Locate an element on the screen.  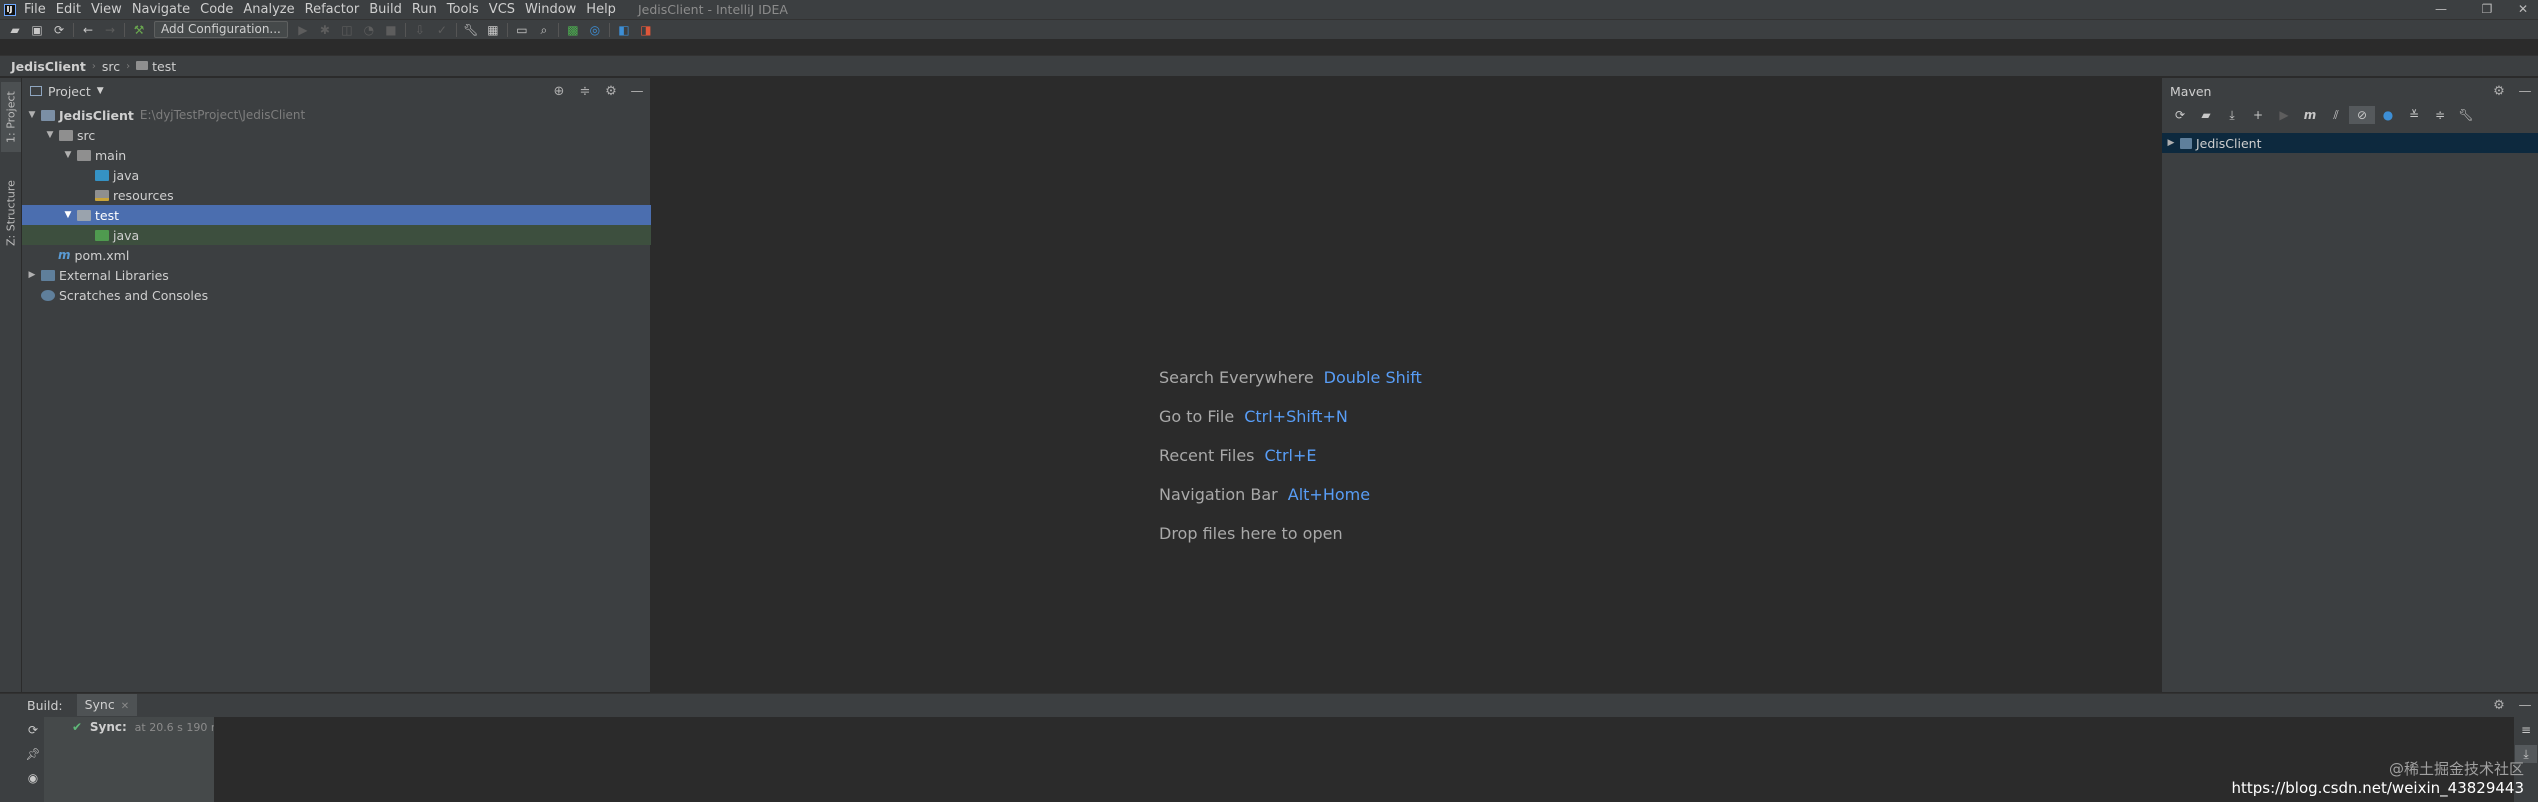
maven-project-row: ▶ JedisClient is located at coordinates (2350, 143).